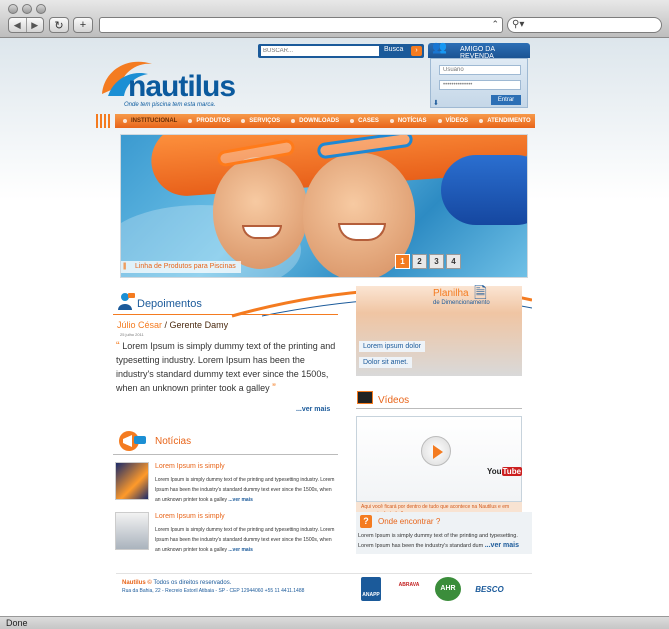  Describe the element at coordinates (83, 25) in the screenshot. I see `plus-icon: +` at that location.